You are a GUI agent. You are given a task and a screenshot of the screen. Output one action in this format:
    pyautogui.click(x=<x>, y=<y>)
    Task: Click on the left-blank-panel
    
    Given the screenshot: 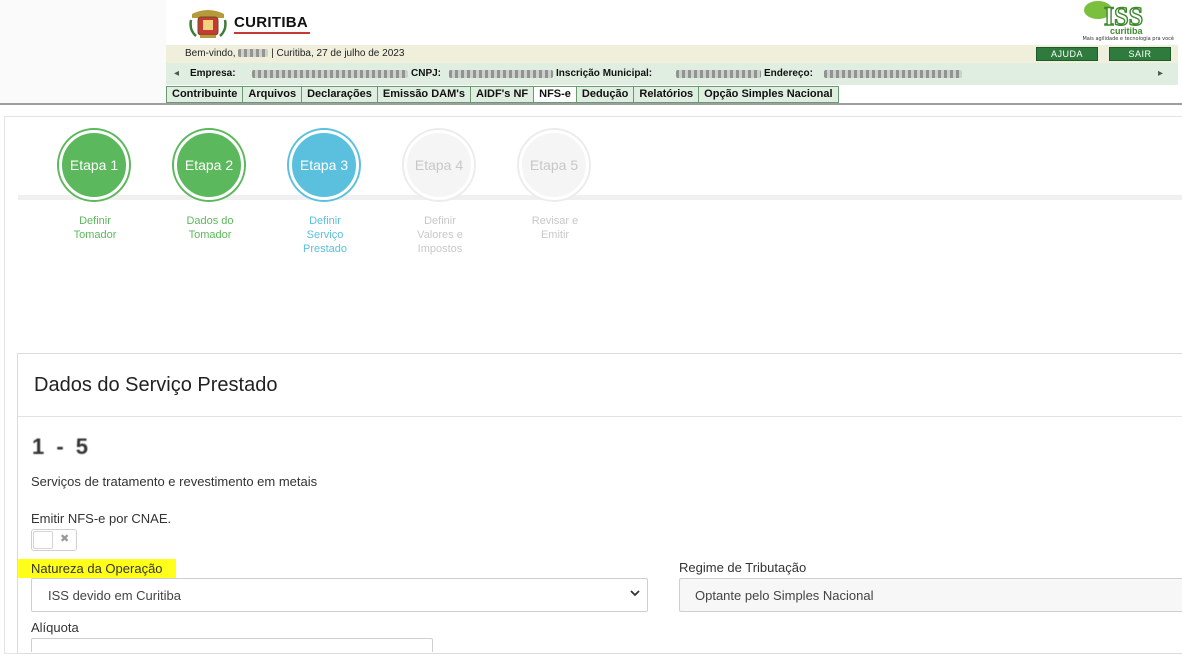 What is the action you would take?
    pyautogui.click(x=83, y=51)
    